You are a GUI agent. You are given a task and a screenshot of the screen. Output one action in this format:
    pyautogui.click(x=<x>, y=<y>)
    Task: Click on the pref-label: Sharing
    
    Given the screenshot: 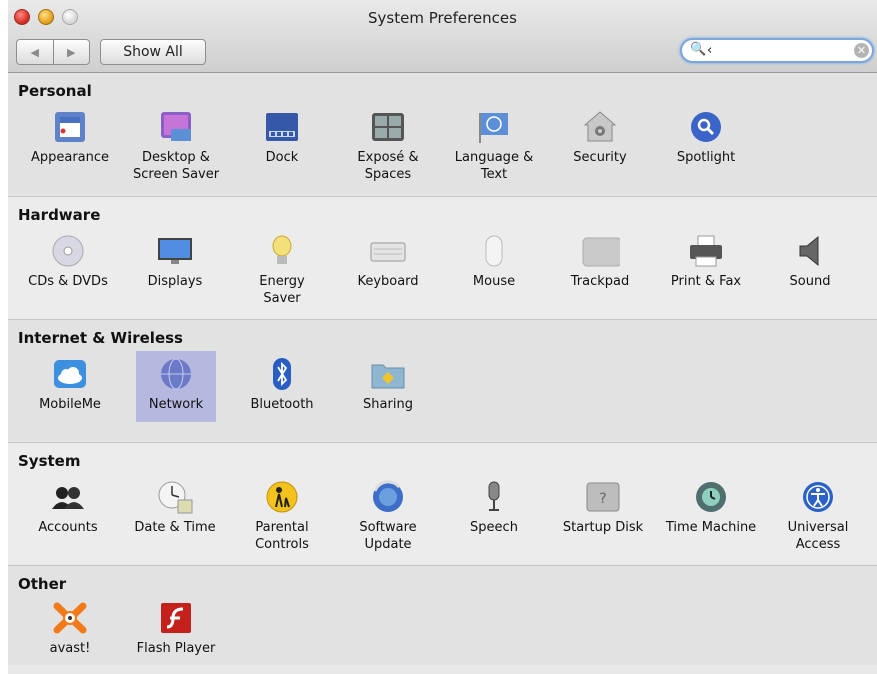 What is the action you would take?
    pyautogui.click(x=388, y=404)
    